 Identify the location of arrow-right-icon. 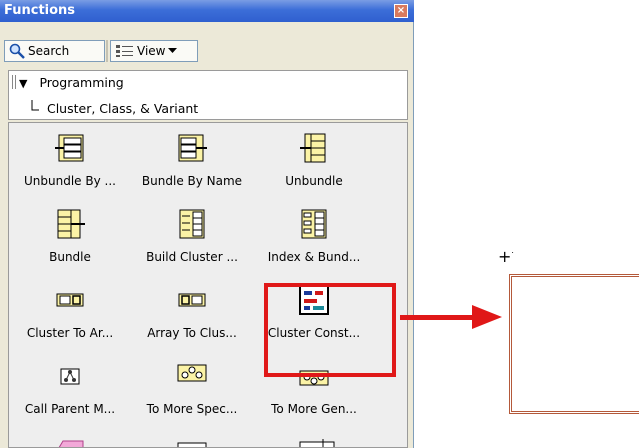
(487, 317).